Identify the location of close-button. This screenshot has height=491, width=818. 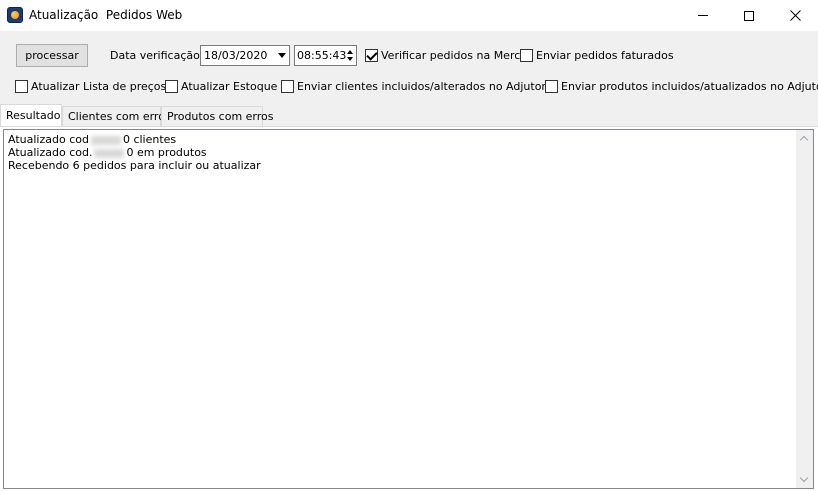
(795, 15).